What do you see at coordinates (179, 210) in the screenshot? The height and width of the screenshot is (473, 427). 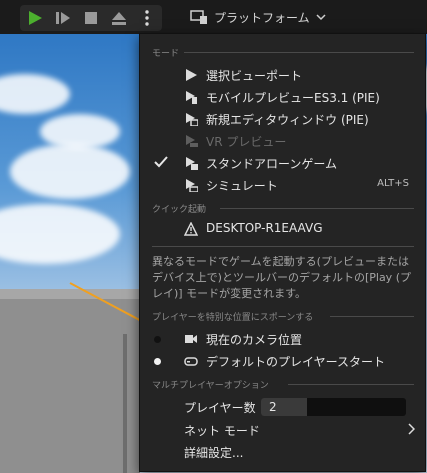 I see `quick-launch-header: クイック起動` at bounding box center [179, 210].